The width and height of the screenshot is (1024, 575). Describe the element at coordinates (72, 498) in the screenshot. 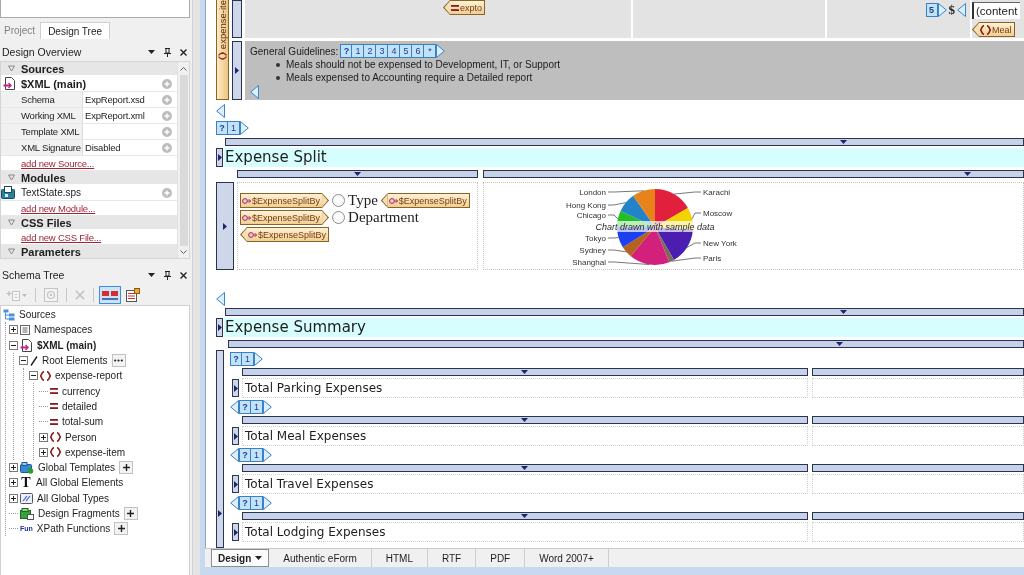

I see `tree-label: All Global Types` at that location.